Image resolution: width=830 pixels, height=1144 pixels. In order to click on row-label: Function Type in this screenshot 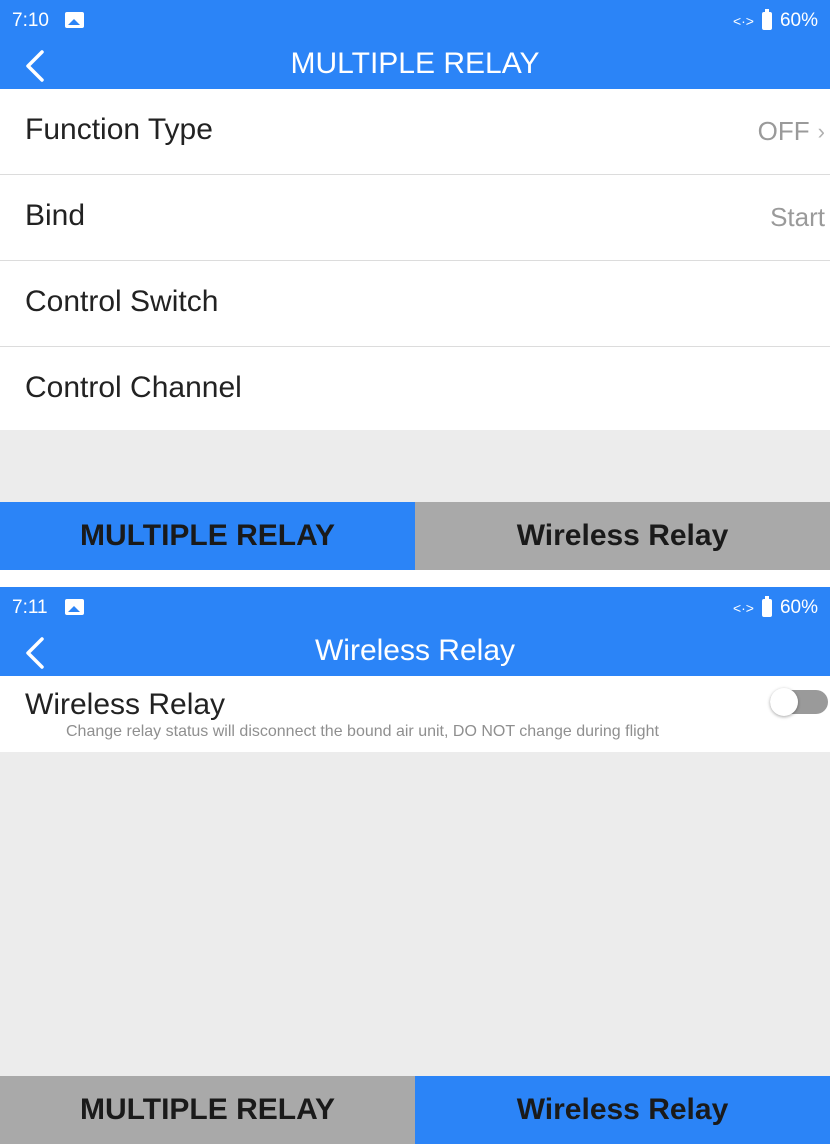, I will do `click(119, 129)`.